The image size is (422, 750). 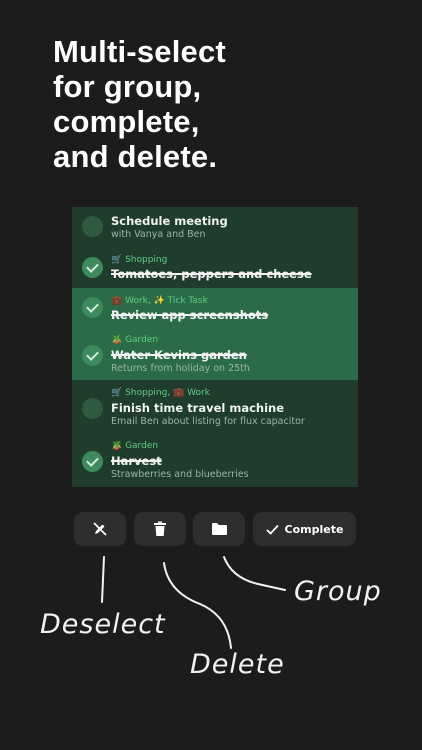 What do you see at coordinates (237, 664) in the screenshot?
I see `delete-annotation: Delete` at bounding box center [237, 664].